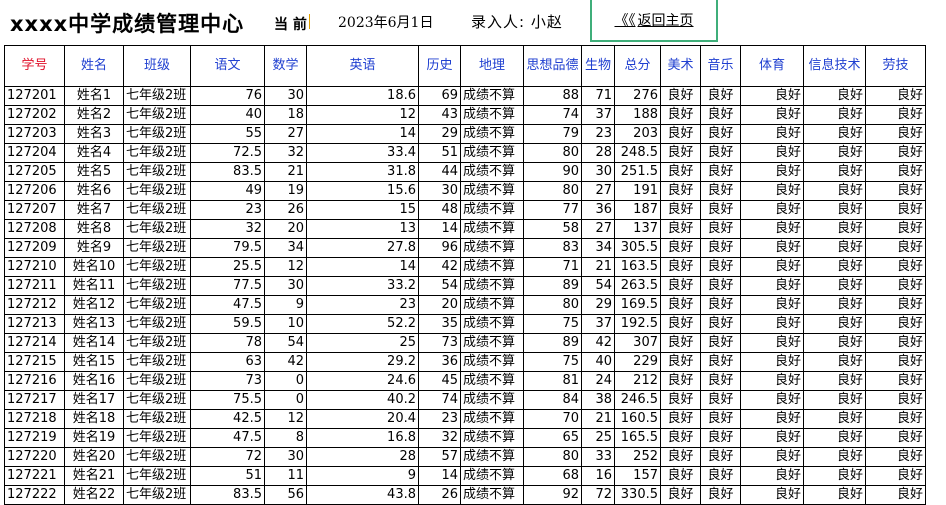 The image size is (946, 505). Describe the element at coordinates (94, 286) in the screenshot. I see `table-cell: 姓名11` at that location.